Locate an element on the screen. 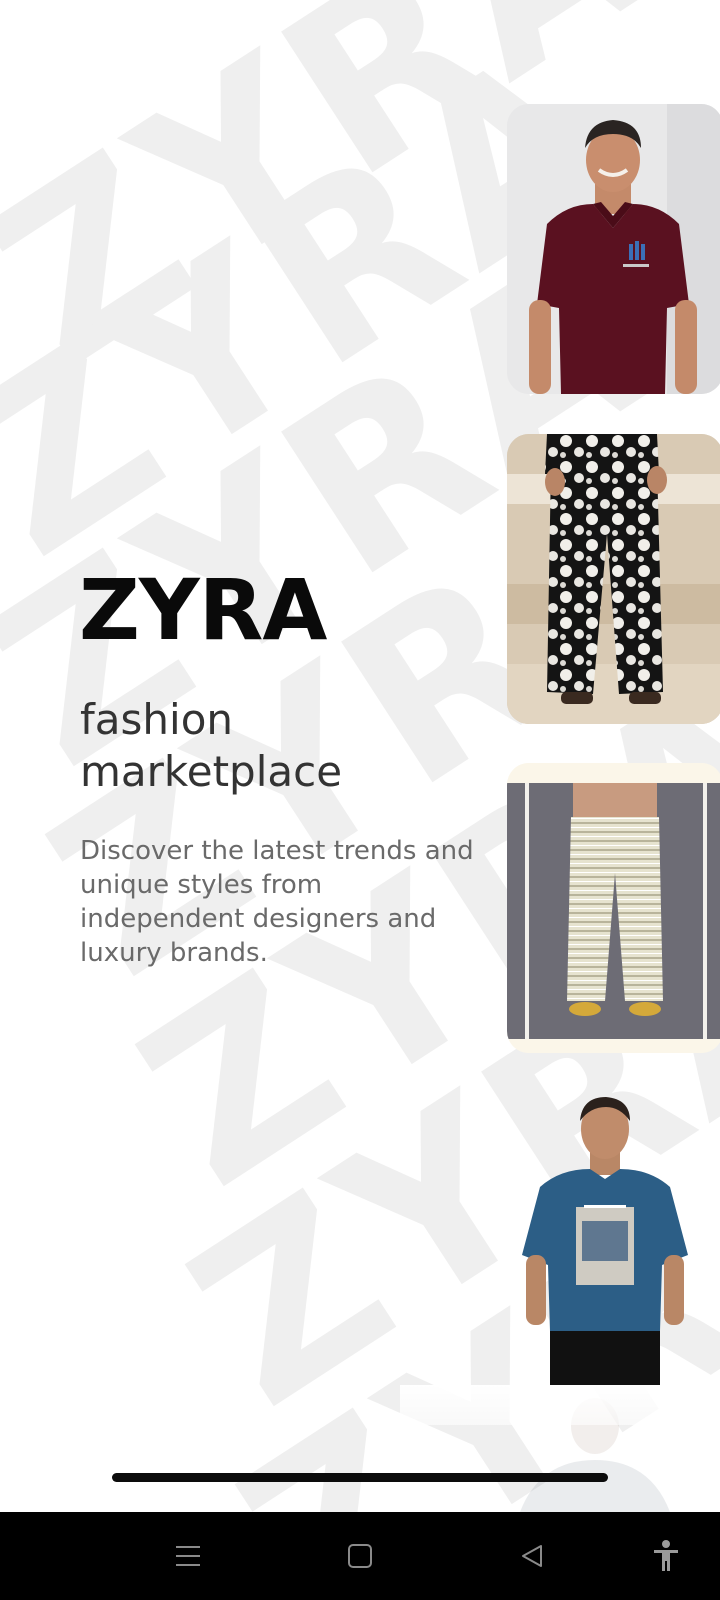 This screenshot has height=1600, width=720. menu-icon is located at coordinates (188, 1556).